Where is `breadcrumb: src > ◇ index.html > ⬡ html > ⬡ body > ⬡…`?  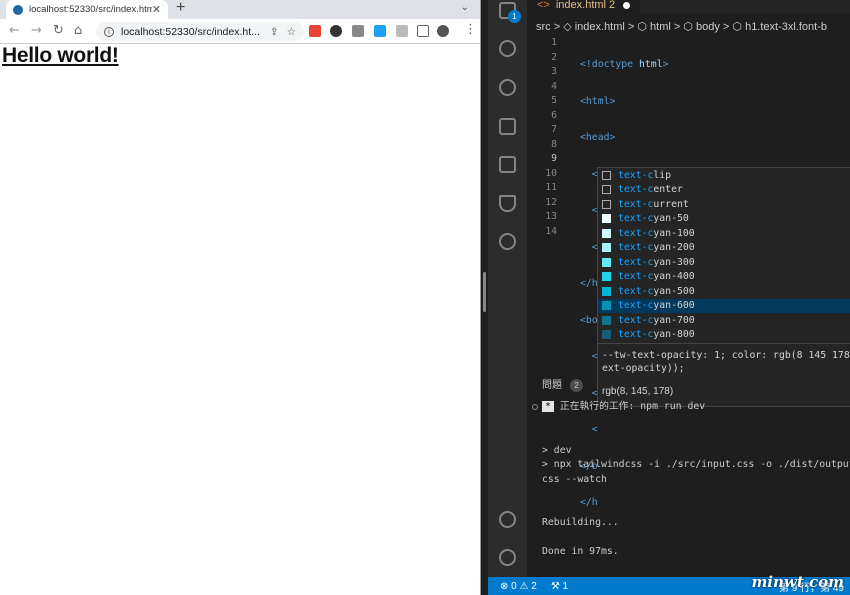
breadcrumb: src > ◇ index.html > ⬡ html > ⬡ body > ⬡… is located at coordinates (681, 26).